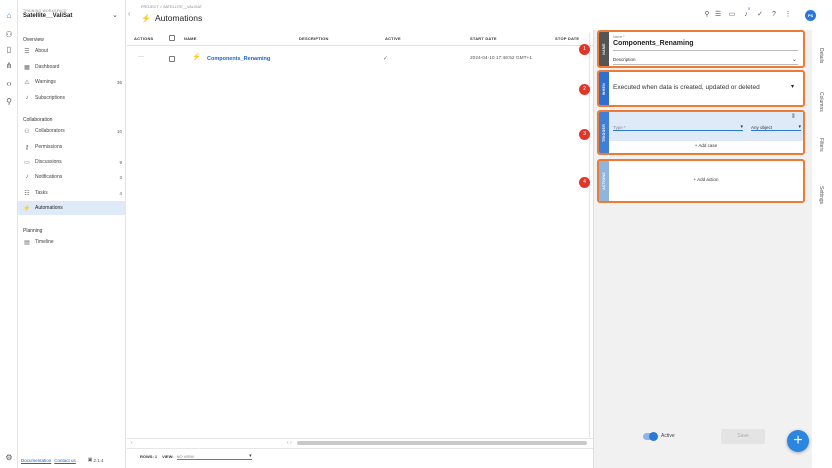 The image size is (832, 468). What do you see at coordinates (119, 131) in the screenshot?
I see `collaborators-count: 10` at bounding box center [119, 131].